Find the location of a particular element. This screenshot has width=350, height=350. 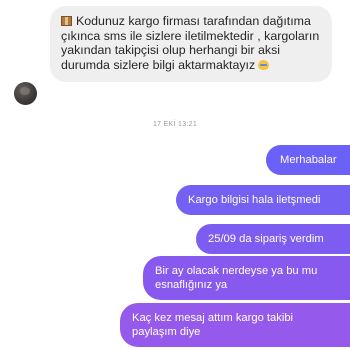

outgoing-message-text: 25/09 da sipariş verdim is located at coordinates (266, 239).